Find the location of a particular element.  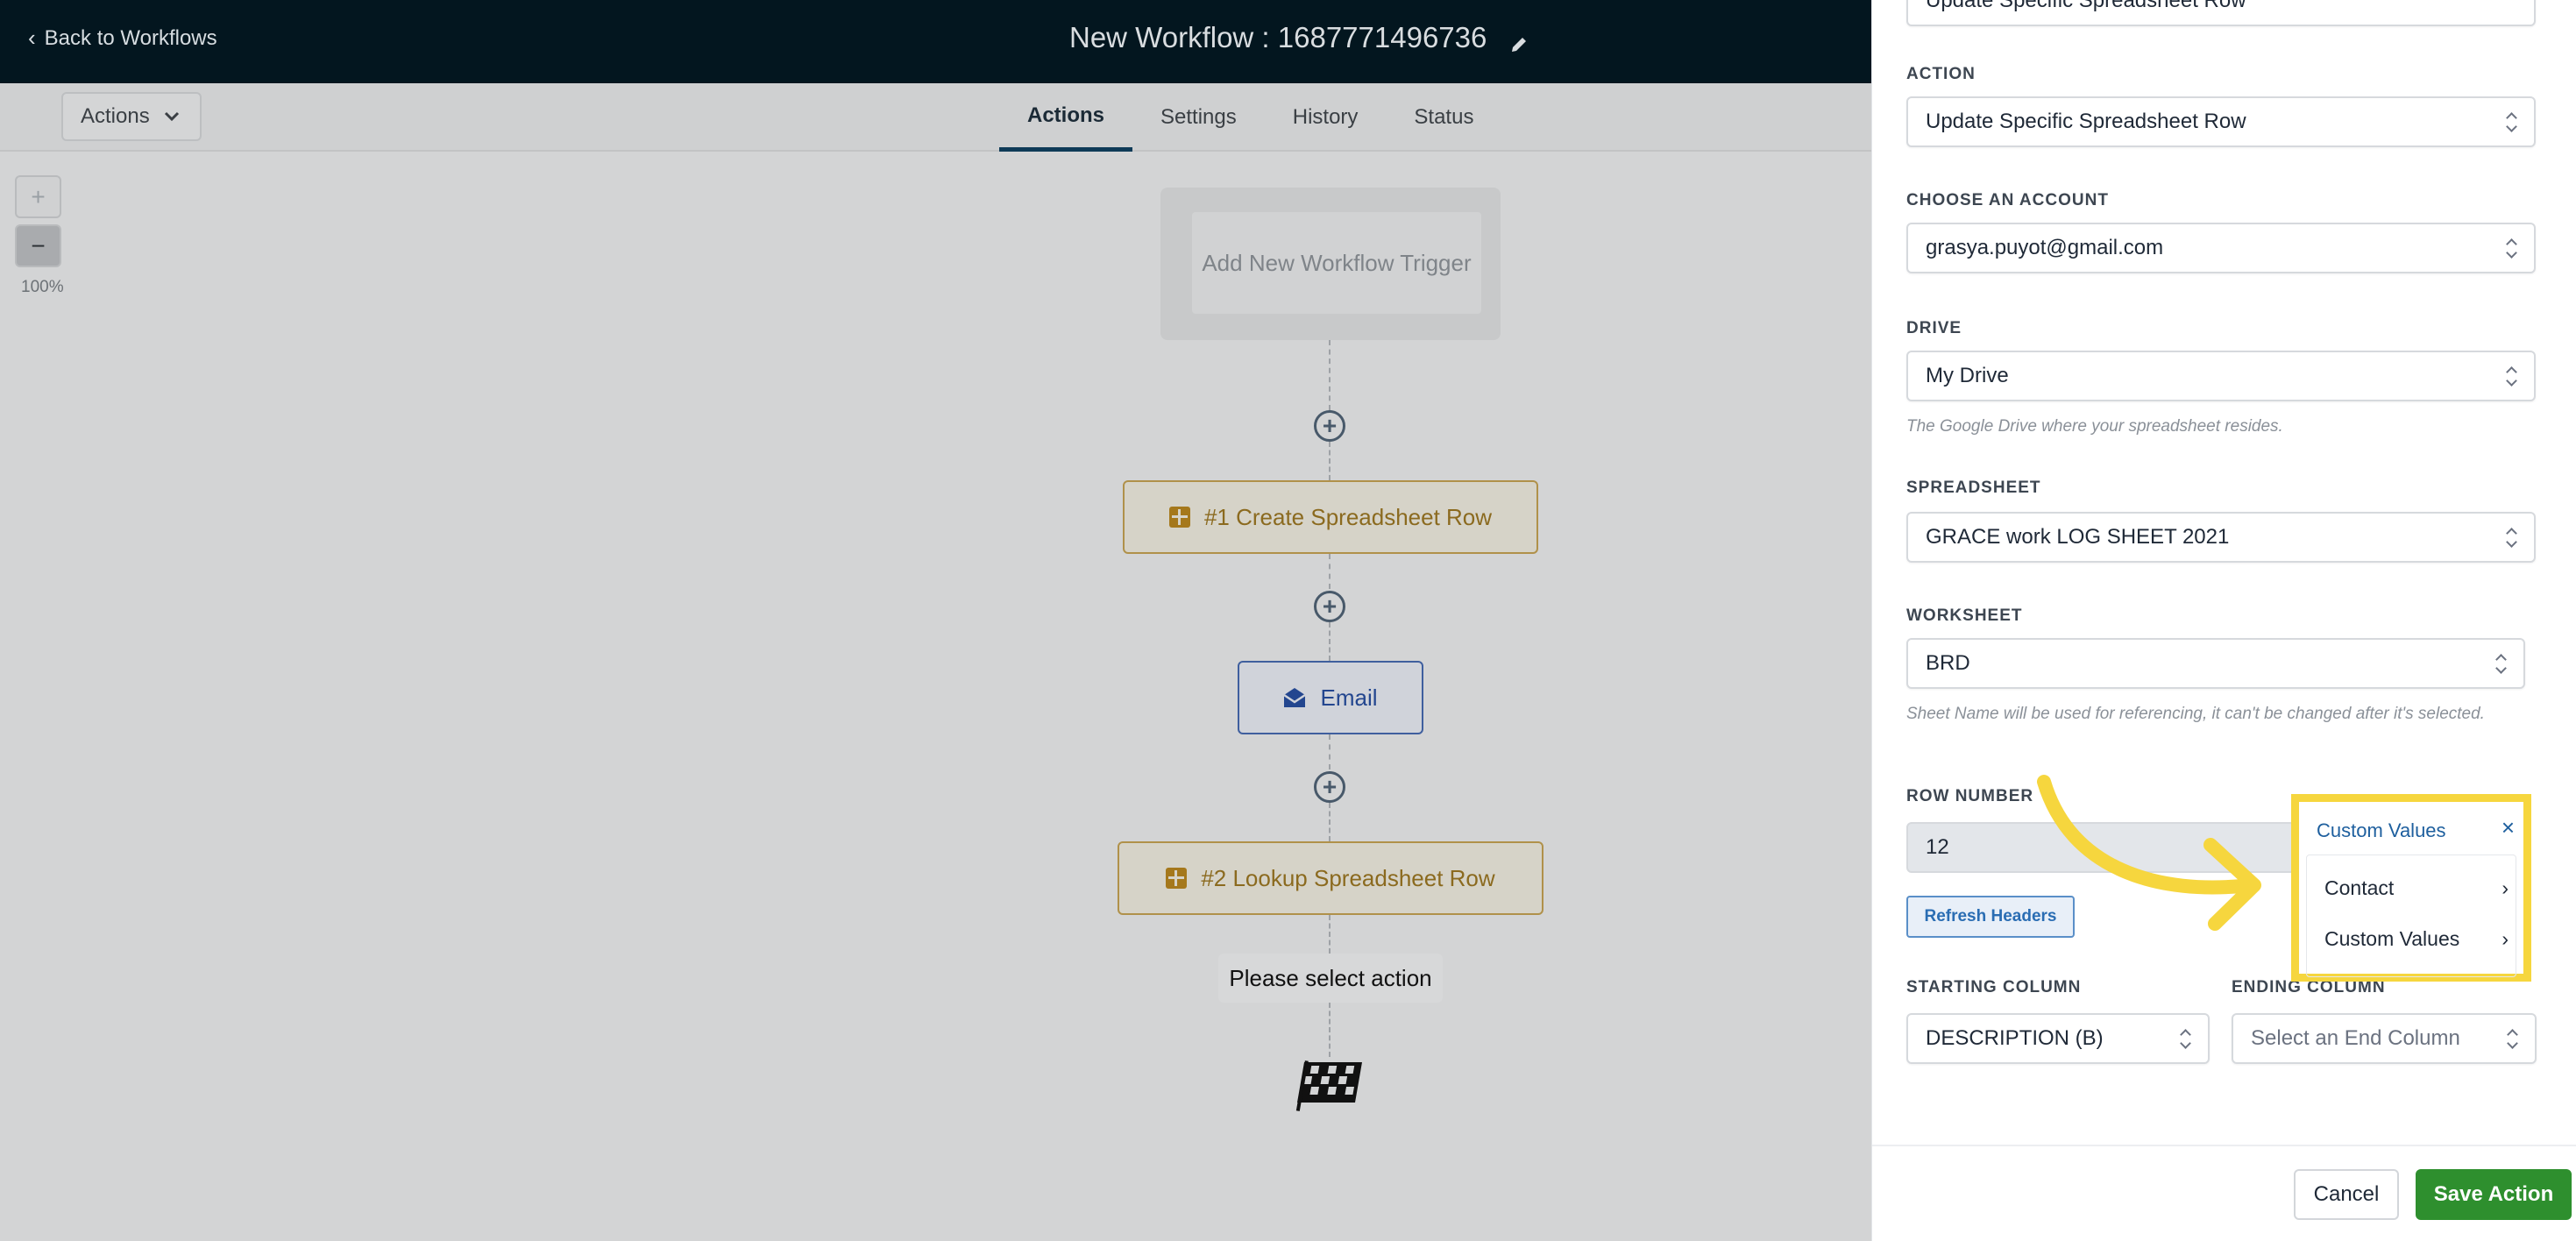

tab-status: Status is located at coordinates (1443, 117).